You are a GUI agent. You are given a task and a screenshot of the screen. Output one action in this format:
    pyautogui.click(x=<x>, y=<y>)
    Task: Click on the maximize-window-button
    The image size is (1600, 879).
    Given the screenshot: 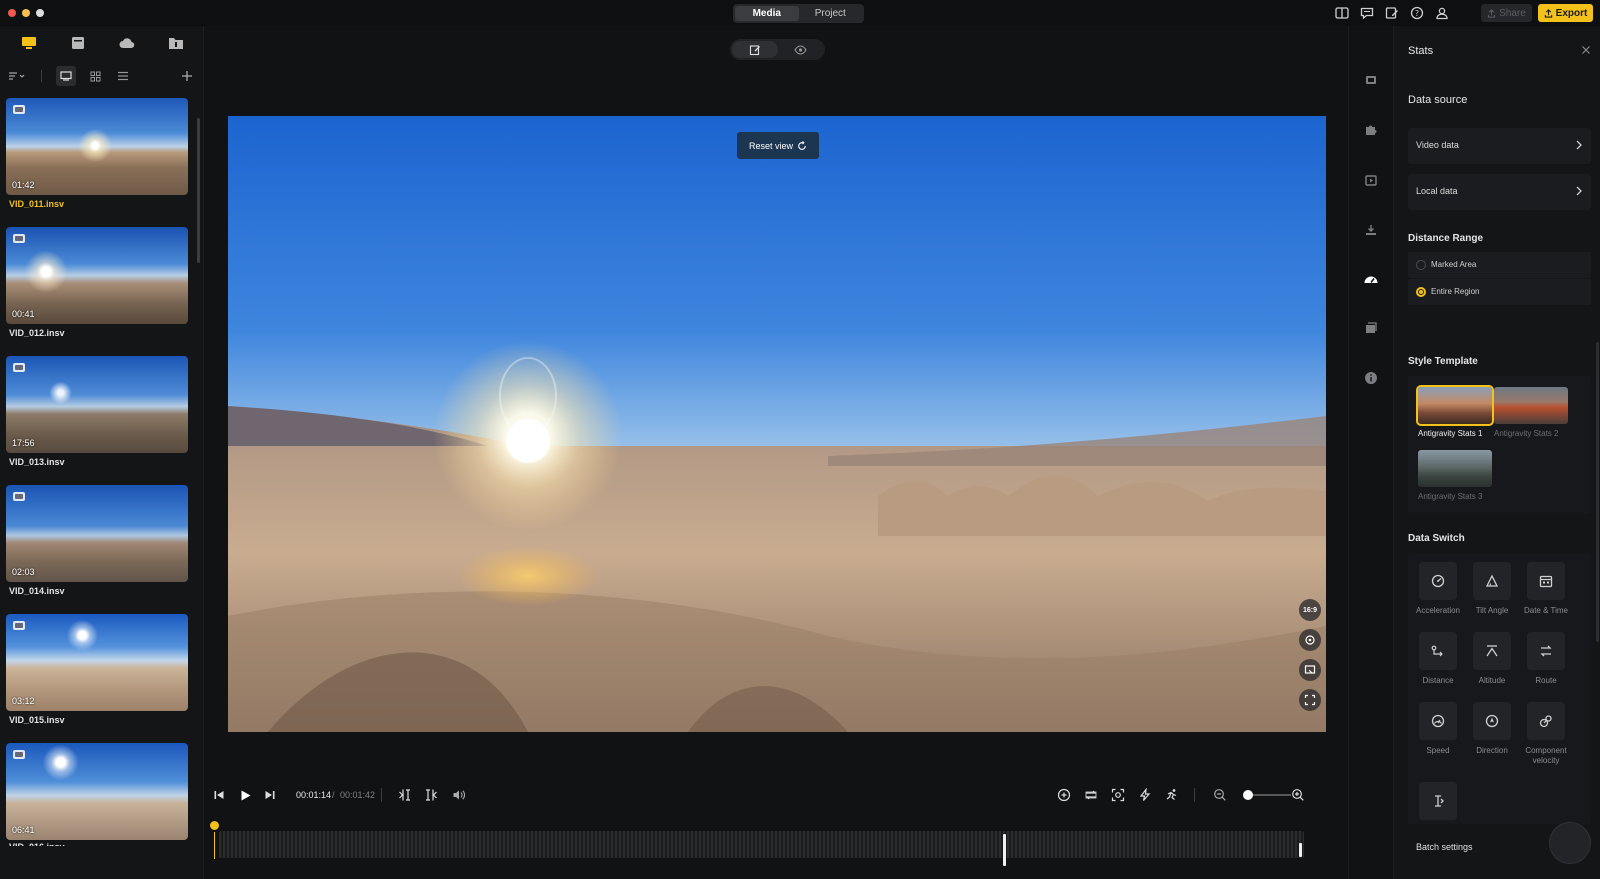 What is the action you would take?
    pyautogui.click(x=40, y=13)
    